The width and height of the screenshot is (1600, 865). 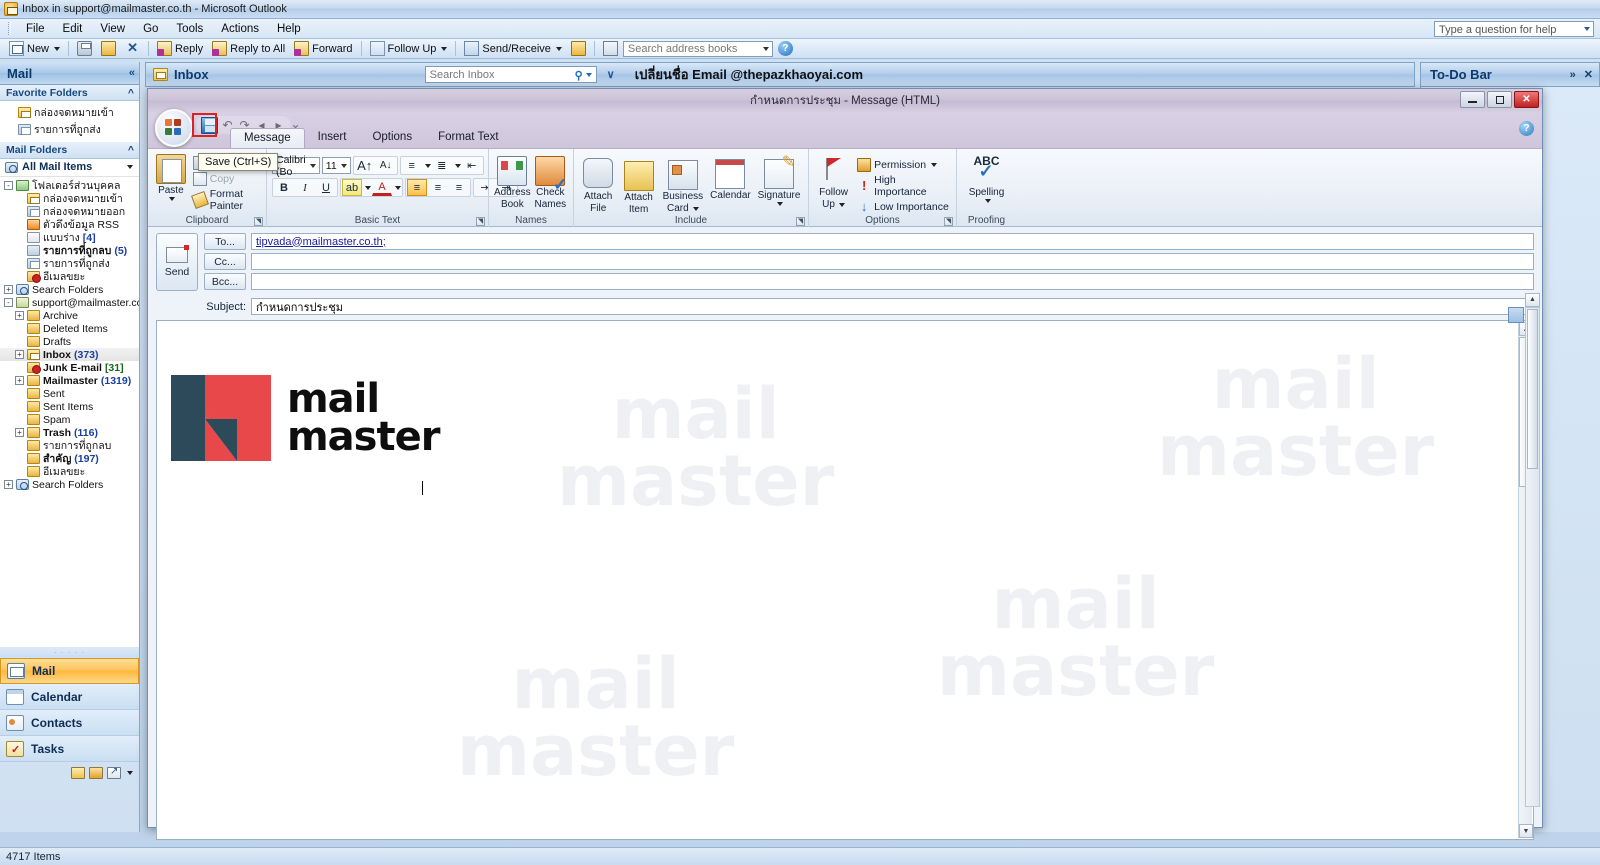 I want to click on forward-button: Forward, so click(x=323, y=48).